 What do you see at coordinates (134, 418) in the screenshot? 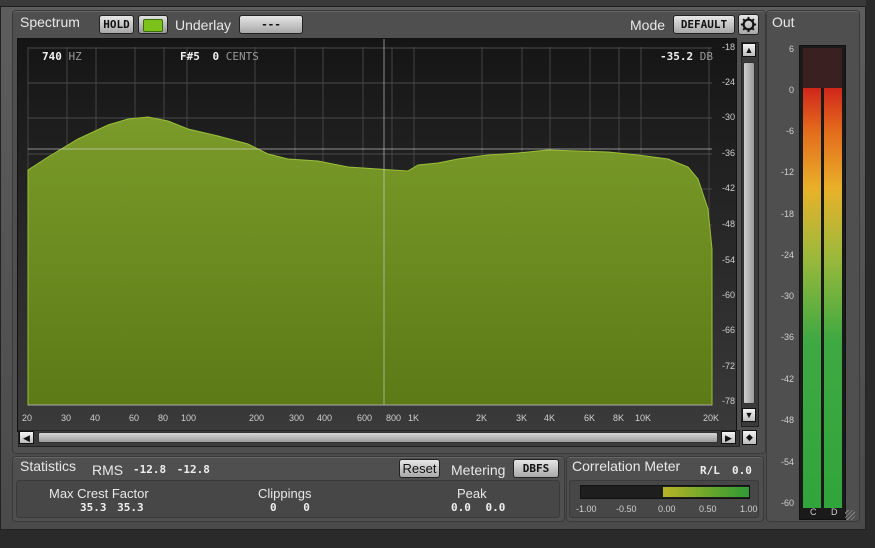
I see `freq-tick-label: 60` at bounding box center [134, 418].